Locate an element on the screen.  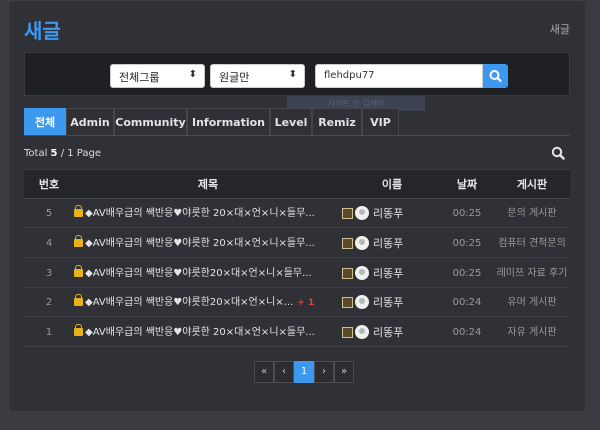
tab-information: Information is located at coordinates (228, 121).